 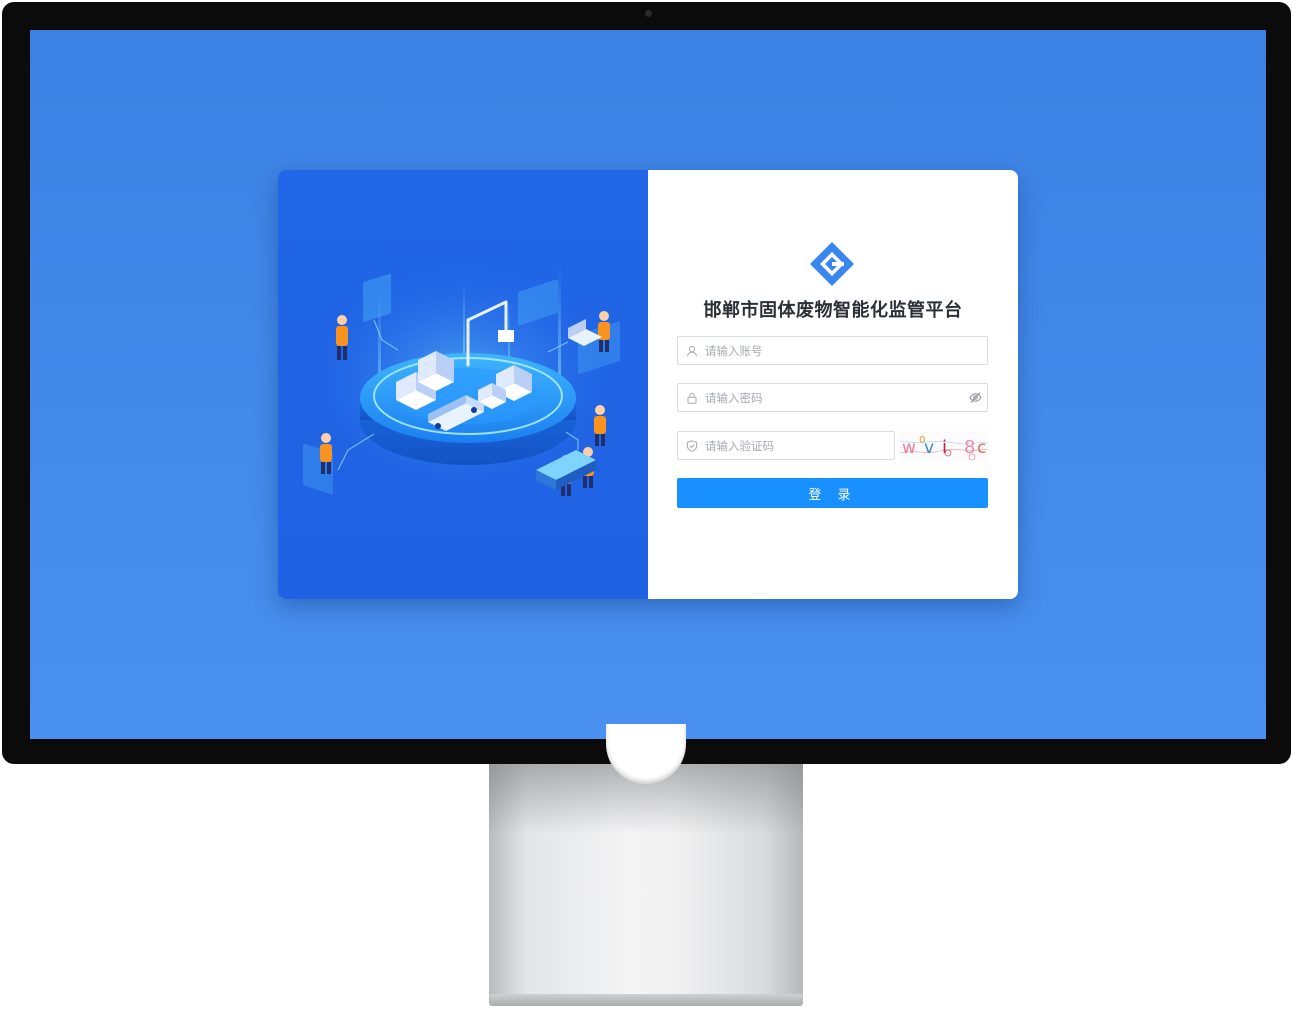 I want to click on lock-icon, so click(x=692, y=397).